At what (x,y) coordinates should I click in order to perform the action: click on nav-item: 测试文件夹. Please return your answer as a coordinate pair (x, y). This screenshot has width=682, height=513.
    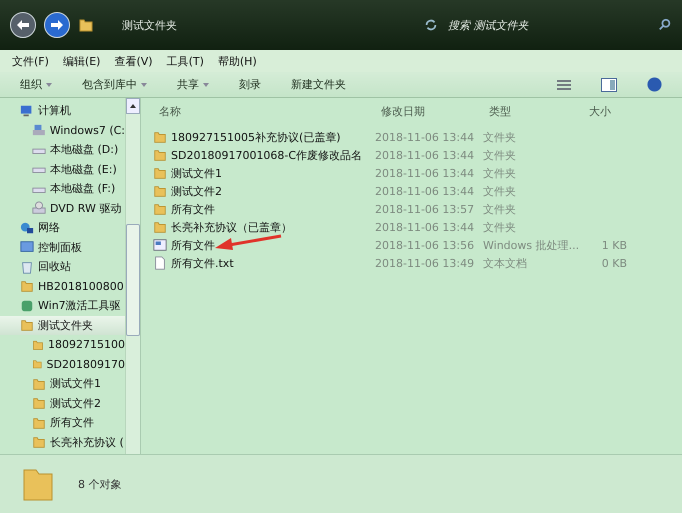
    Looking at the image, I should click on (62, 325).